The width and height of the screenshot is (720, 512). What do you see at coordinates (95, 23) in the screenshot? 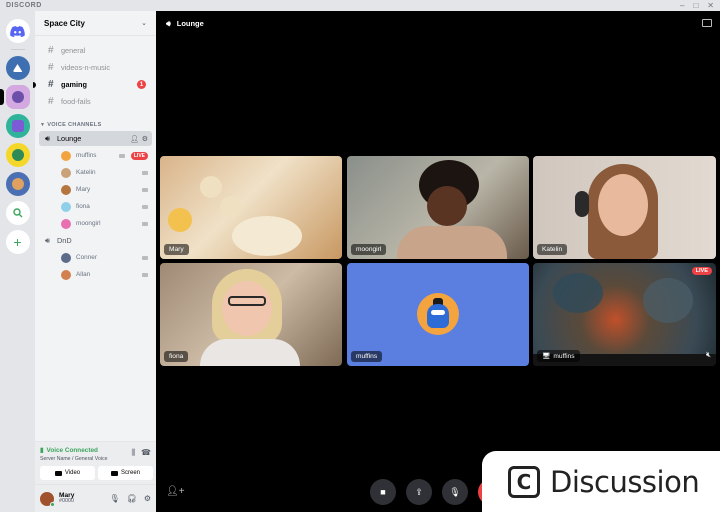
I see `guild-header: Space City ⌄` at bounding box center [95, 23].